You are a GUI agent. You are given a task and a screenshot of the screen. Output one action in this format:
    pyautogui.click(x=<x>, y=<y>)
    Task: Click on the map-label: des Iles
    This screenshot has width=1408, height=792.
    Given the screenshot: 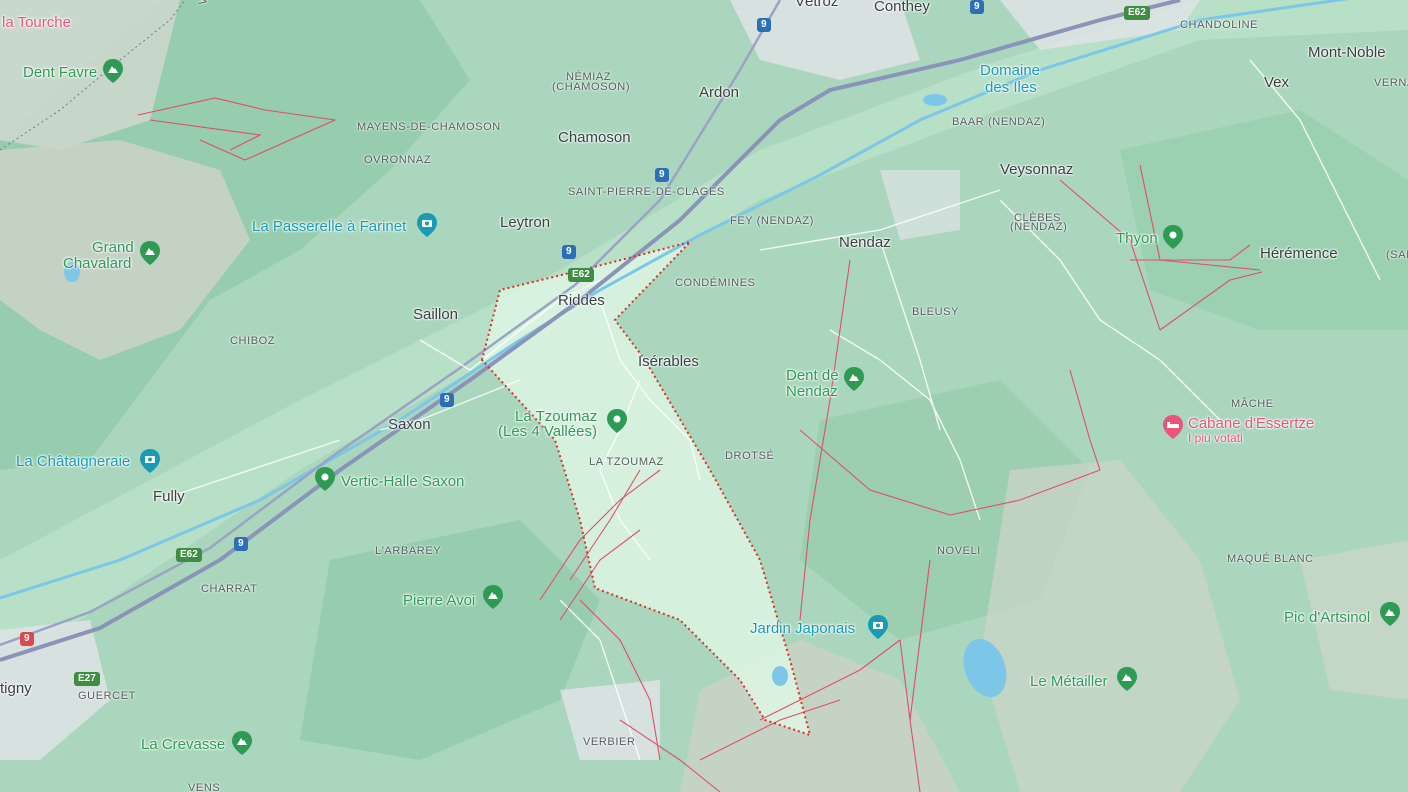 What is the action you would take?
    pyautogui.click(x=1011, y=88)
    